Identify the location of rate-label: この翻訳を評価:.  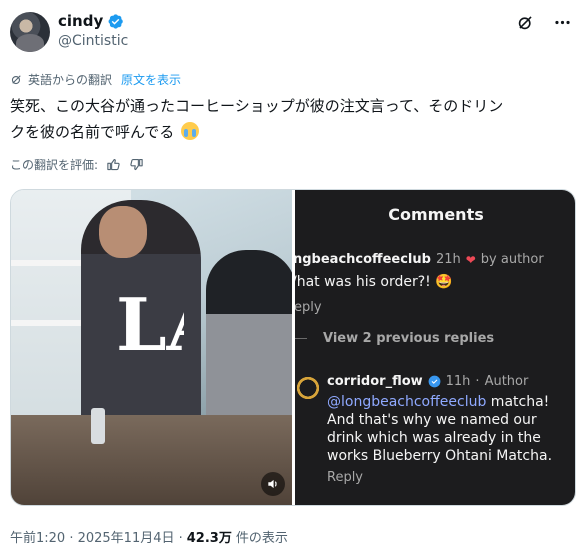
(54, 165).